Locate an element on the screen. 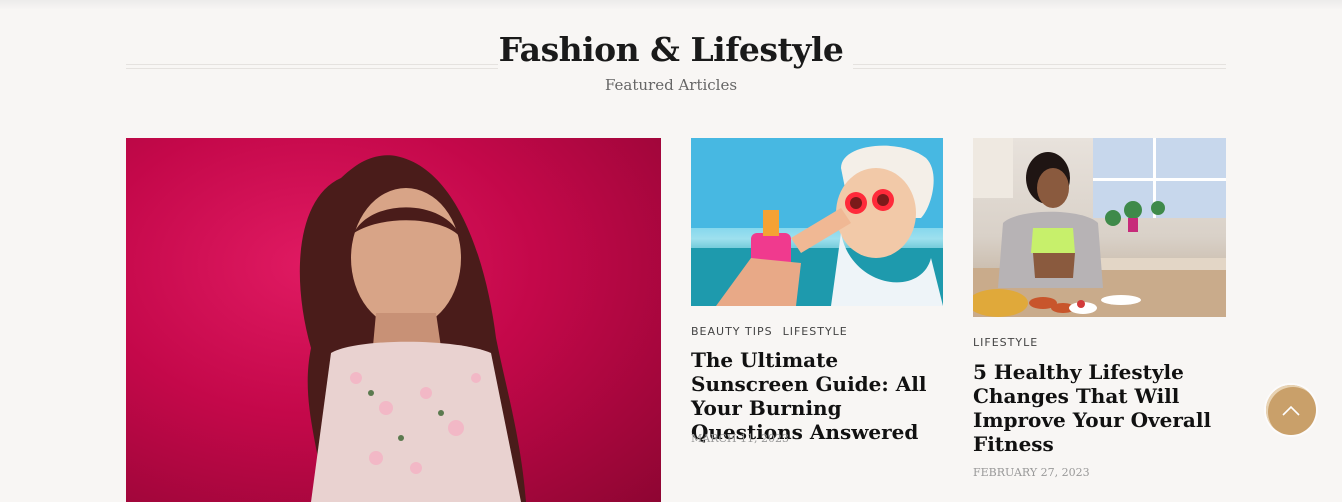 This screenshot has height=502, width=1342. article-date: March 11, 2023 is located at coordinates (740, 438).